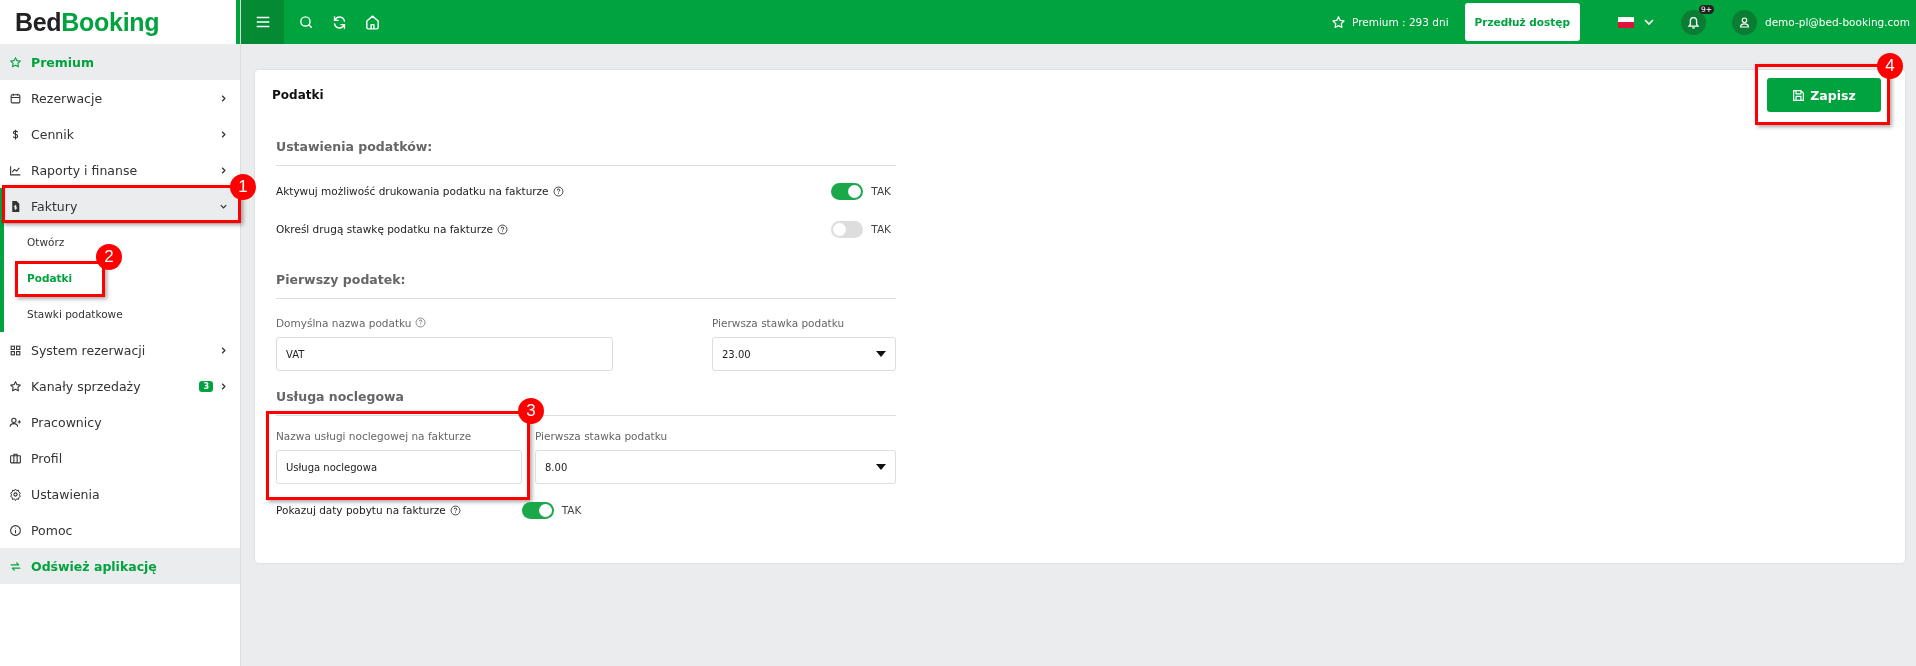 This screenshot has height=666, width=1916. I want to click on settings-icon, so click(15, 494).